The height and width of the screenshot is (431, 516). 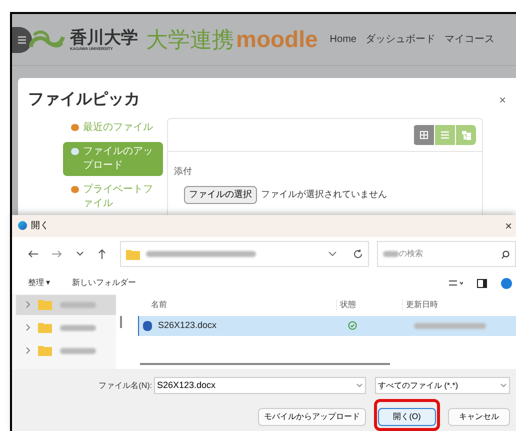 What do you see at coordinates (327, 326) in the screenshot?
I see `file-row: S26X123.docx` at bounding box center [327, 326].